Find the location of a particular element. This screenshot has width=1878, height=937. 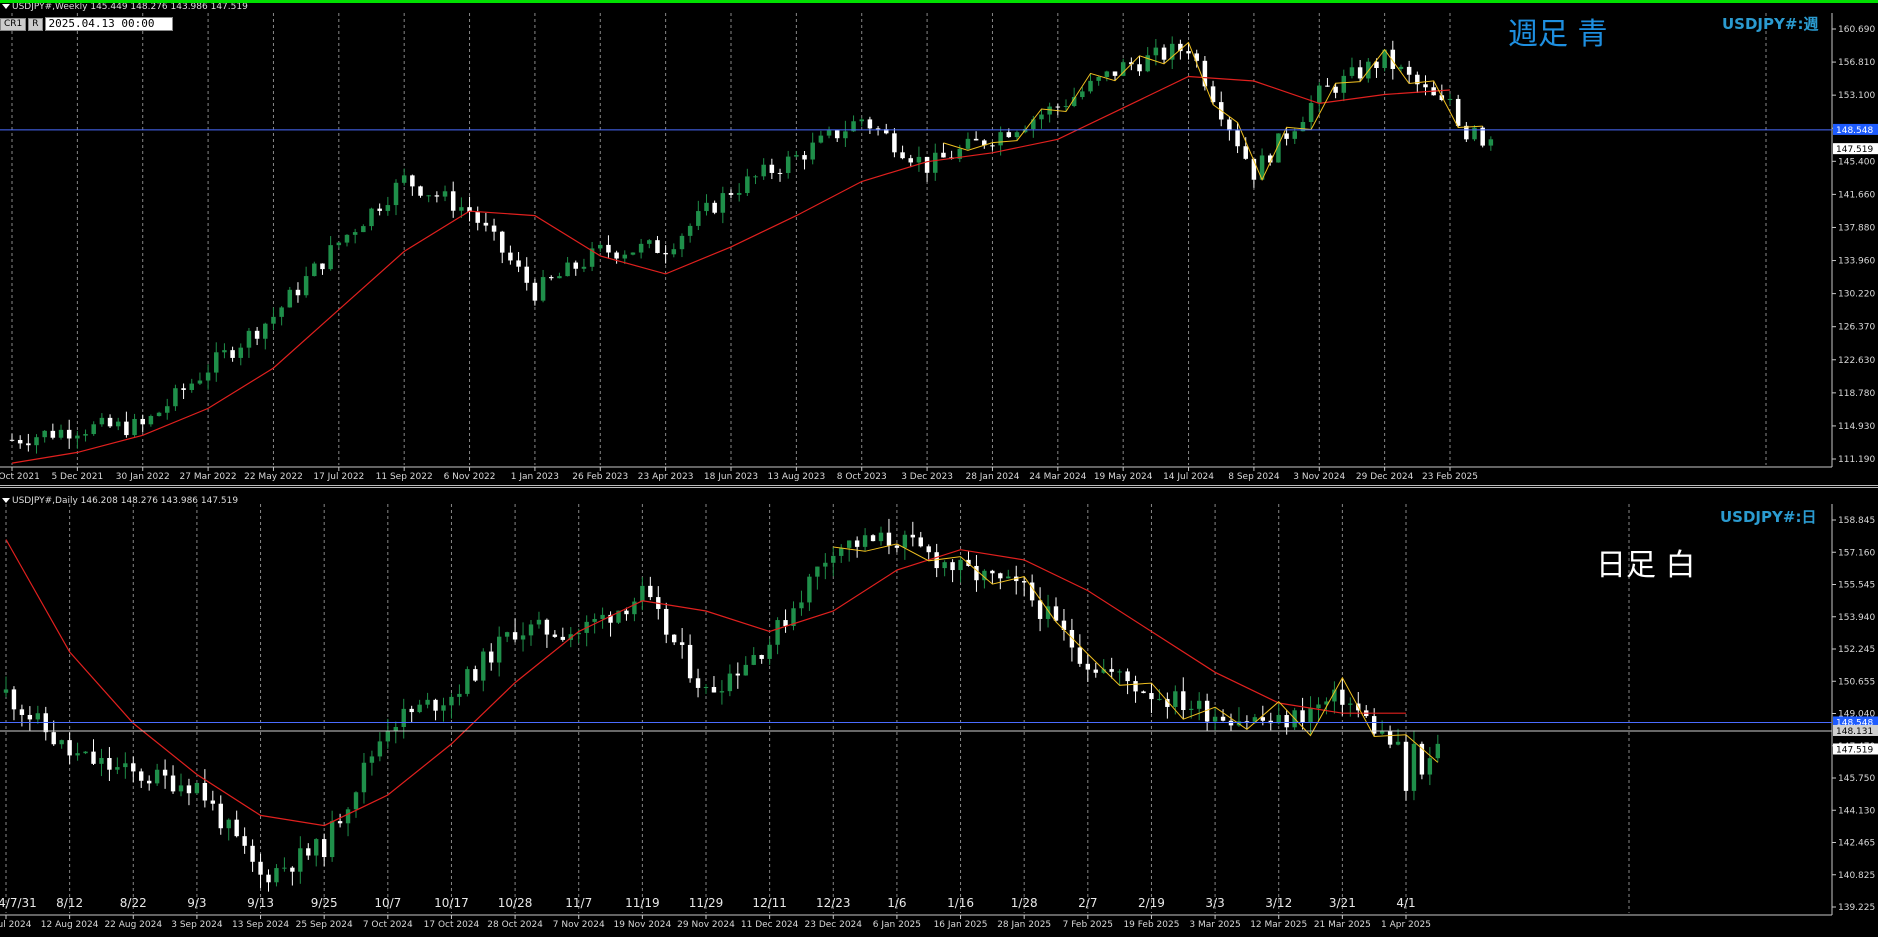

time-tick-label: 23 Feb 2025 is located at coordinates (1450, 477).